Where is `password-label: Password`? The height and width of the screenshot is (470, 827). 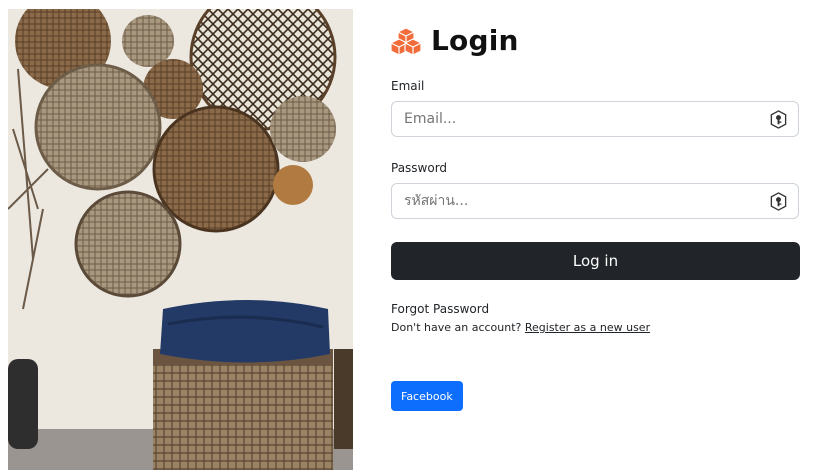 password-label: Password is located at coordinates (419, 168).